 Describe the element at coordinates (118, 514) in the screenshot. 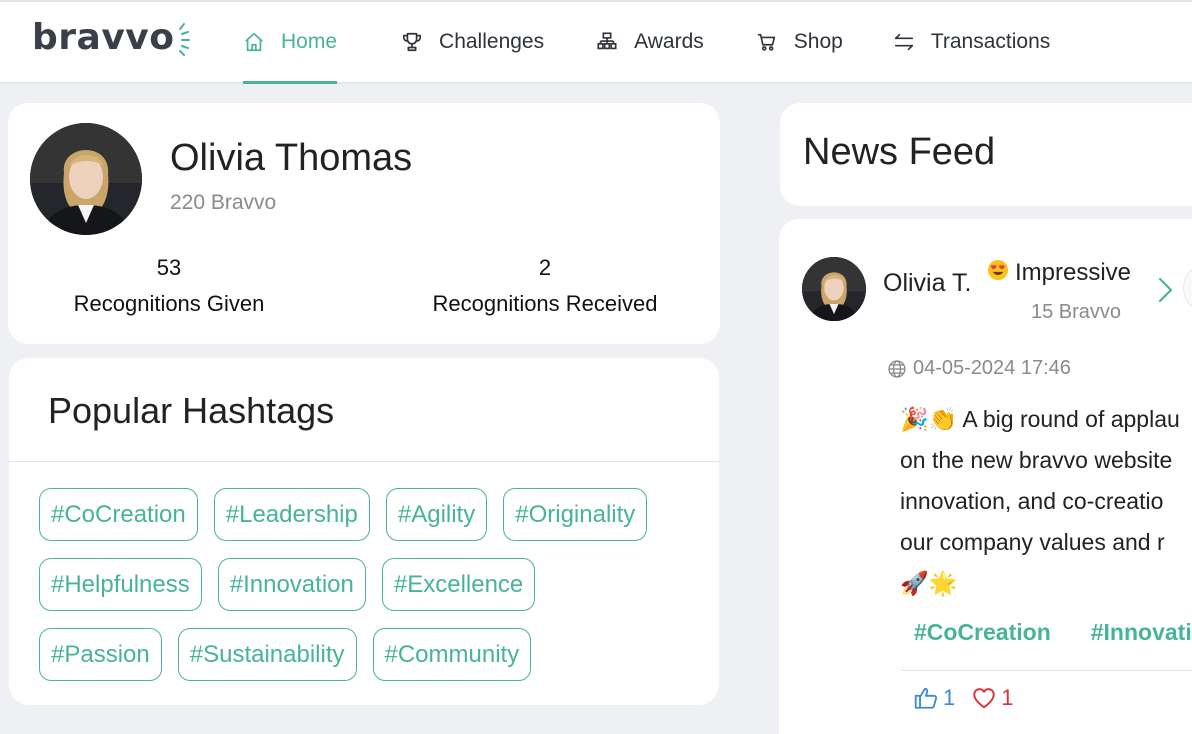

I see `hashtag-chip: #CoCreation` at that location.